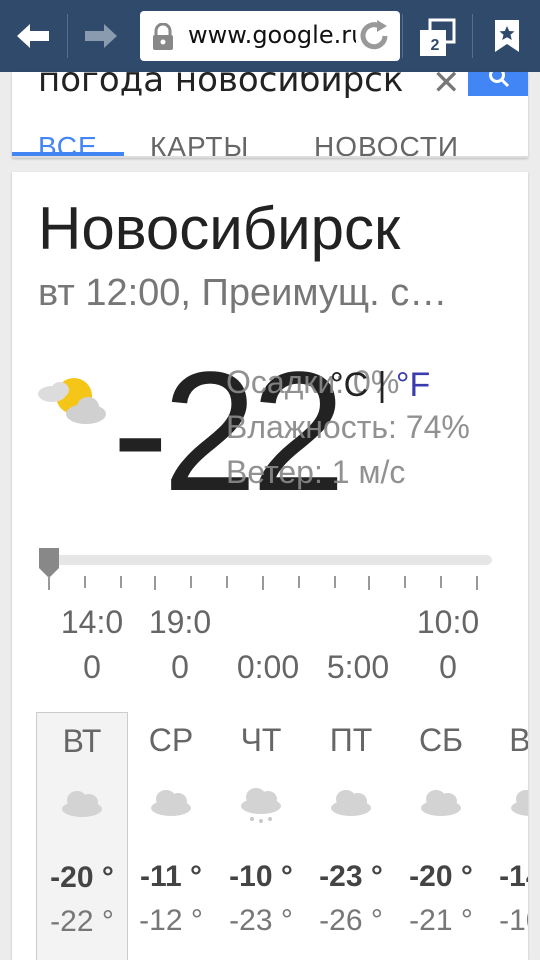  What do you see at coordinates (171, 876) in the screenshot?
I see `high-temp: -11 °` at bounding box center [171, 876].